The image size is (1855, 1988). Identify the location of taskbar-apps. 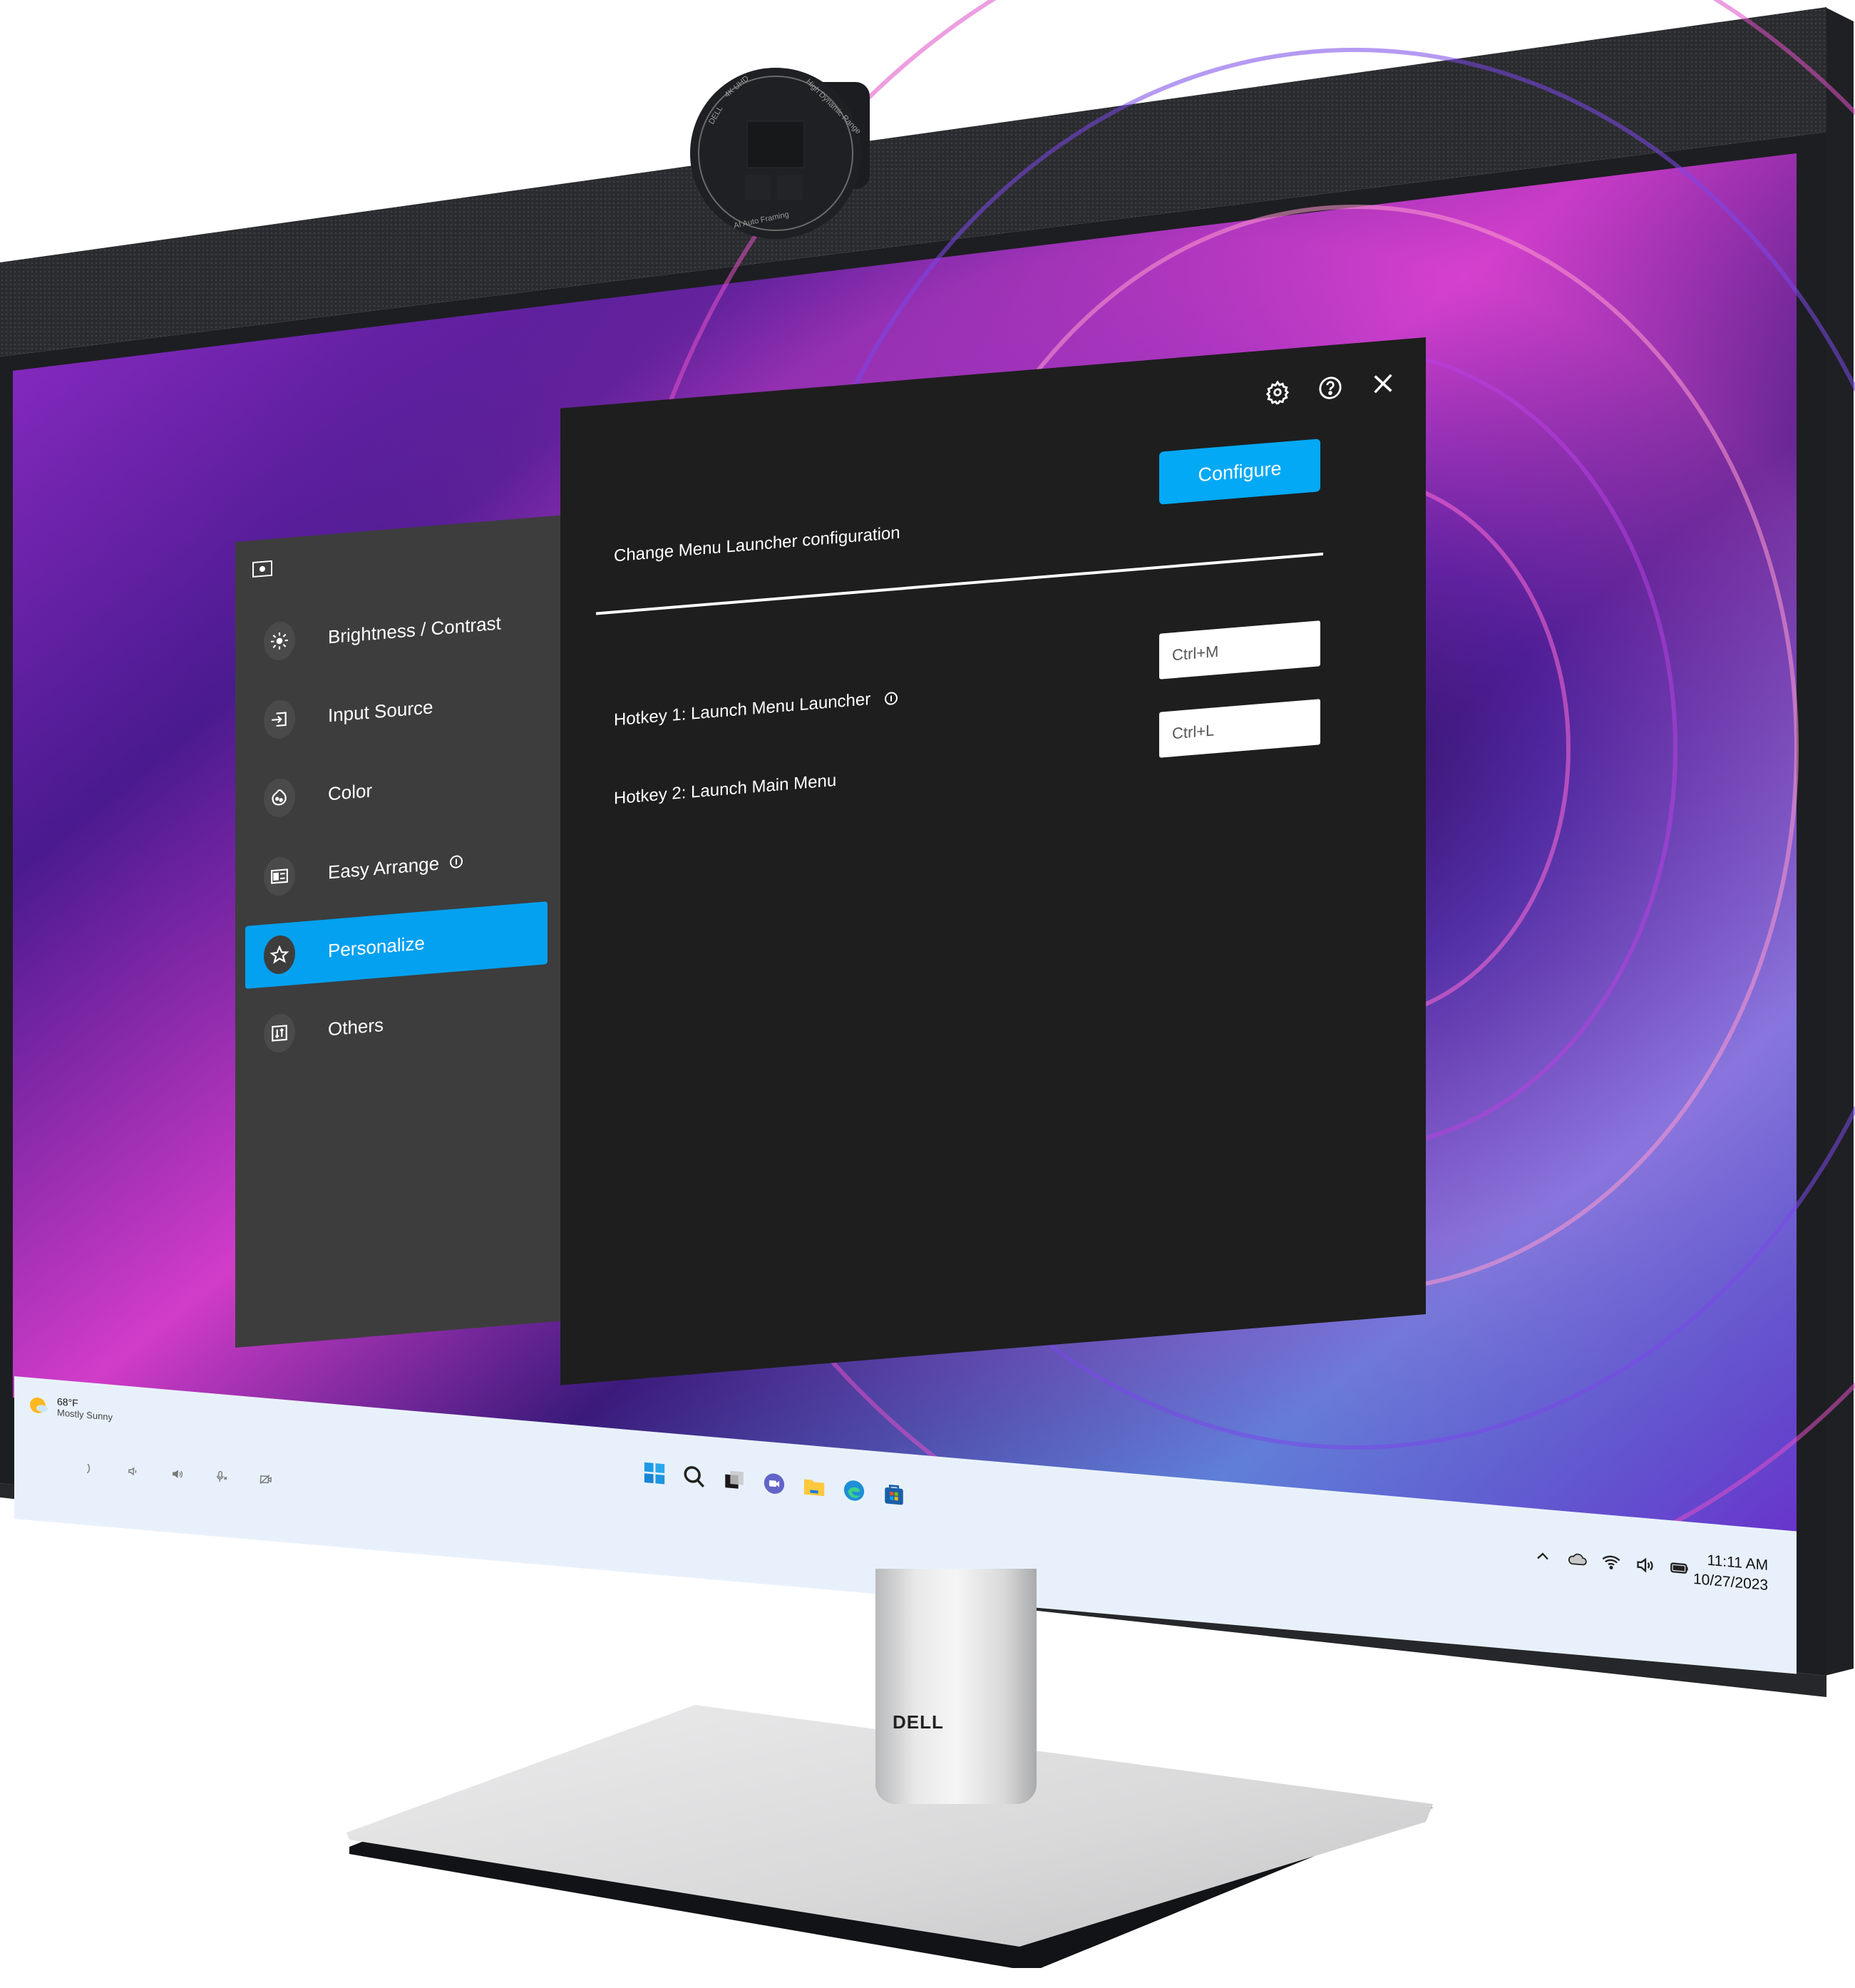
(774, 1484).